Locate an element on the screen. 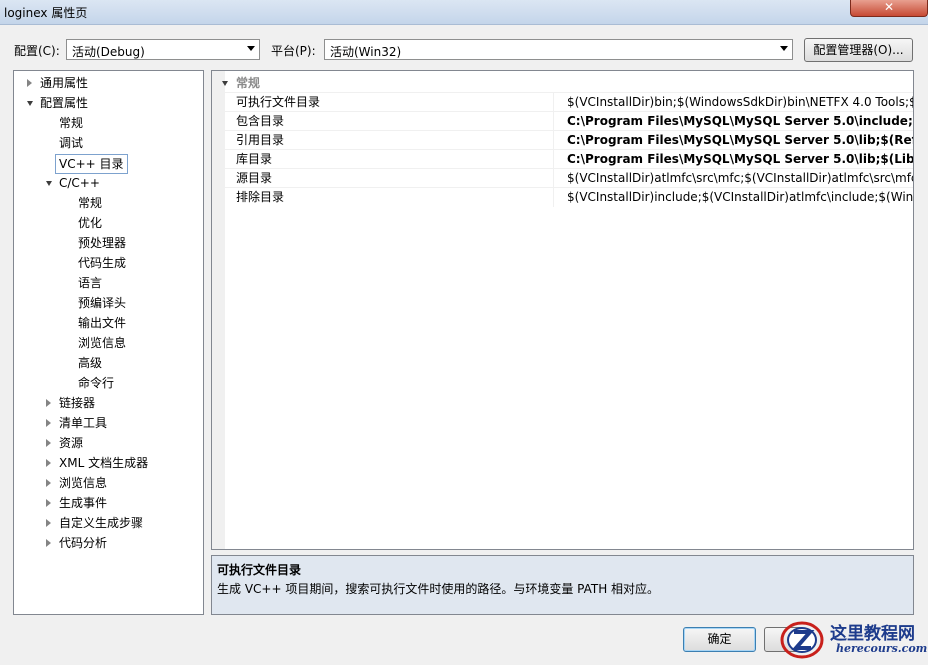 The image size is (928, 665). tree-item: 资源 is located at coordinates (108, 443).